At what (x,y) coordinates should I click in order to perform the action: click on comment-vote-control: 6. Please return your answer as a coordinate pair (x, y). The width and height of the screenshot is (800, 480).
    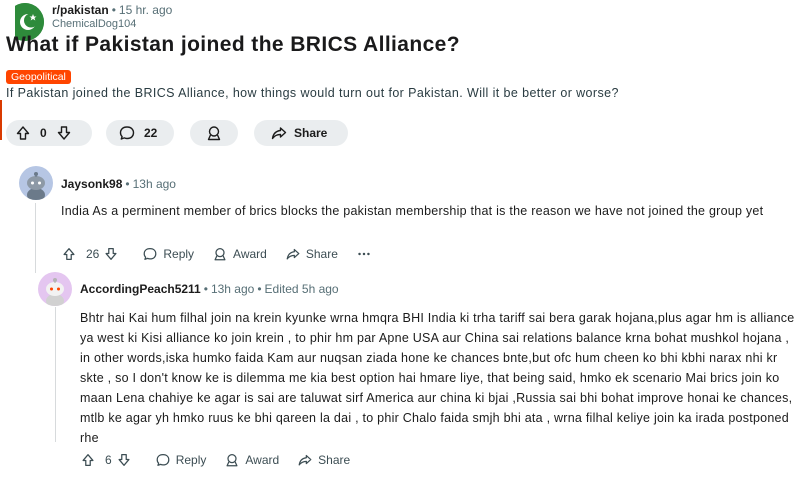
    Looking at the image, I should click on (108, 460).